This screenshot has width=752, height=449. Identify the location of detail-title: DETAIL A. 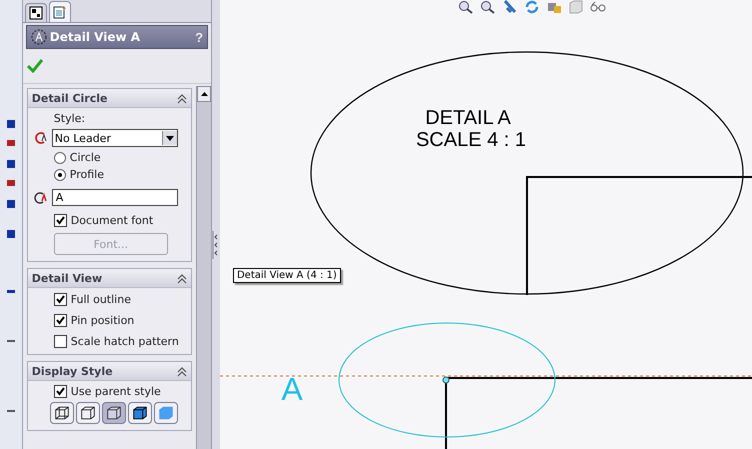
(468, 118).